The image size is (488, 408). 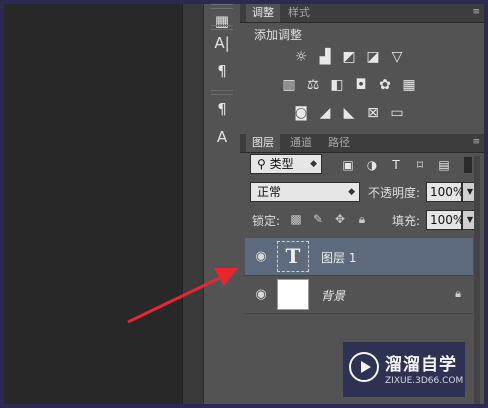 What do you see at coordinates (177, 298) in the screenshot?
I see `arrow-shaft` at bounding box center [177, 298].